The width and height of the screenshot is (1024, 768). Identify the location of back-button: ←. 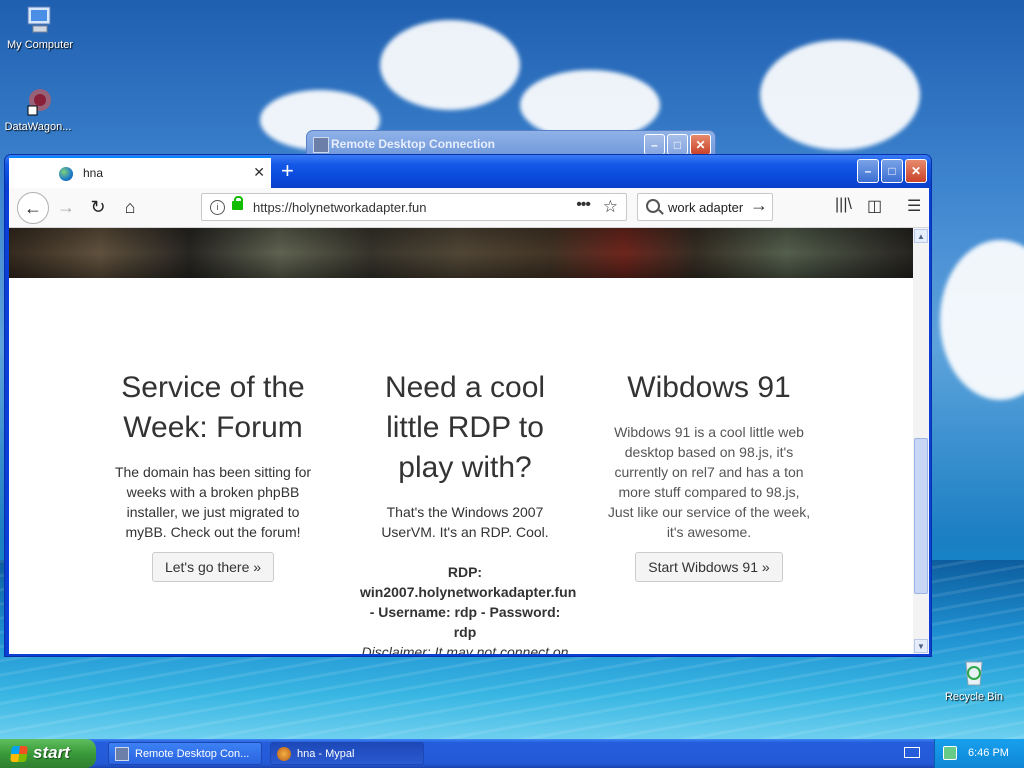
(33, 208).